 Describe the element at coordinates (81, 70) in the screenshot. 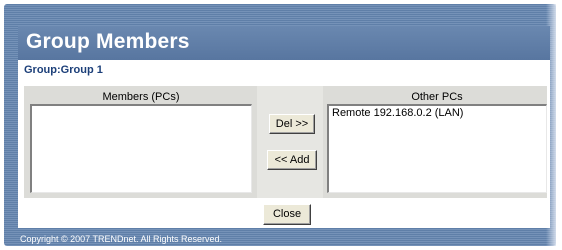

I see `group-name: Group 1` at that location.